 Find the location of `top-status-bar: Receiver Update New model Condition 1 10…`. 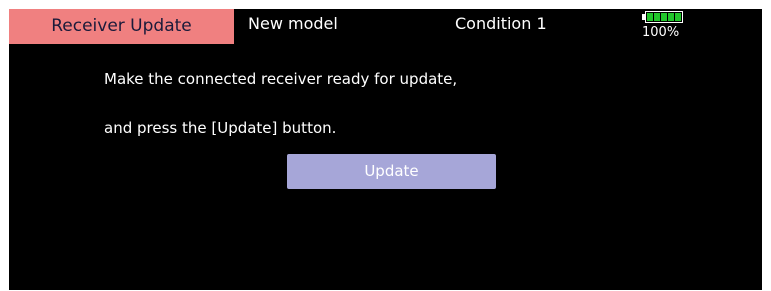

top-status-bar: Receiver Update New model Condition 1 10… is located at coordinates (385, 27).